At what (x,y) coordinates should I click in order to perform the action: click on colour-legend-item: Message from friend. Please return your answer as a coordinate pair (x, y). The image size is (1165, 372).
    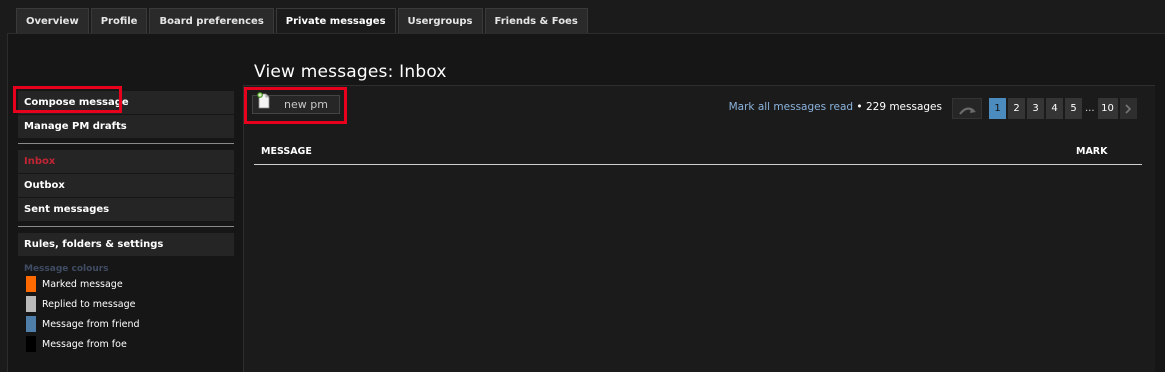
    Looking at the image, I should click on (126, 324).